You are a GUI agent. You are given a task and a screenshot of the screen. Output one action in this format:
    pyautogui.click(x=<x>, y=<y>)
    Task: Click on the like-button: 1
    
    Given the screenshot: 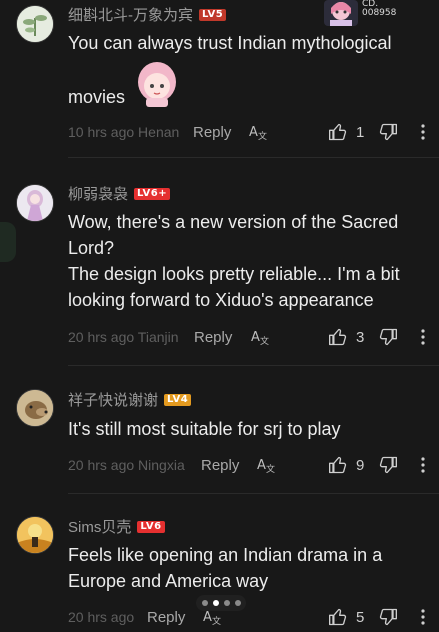 What is the action you would take?
    pyautogui.click(x=346, y=132)
    